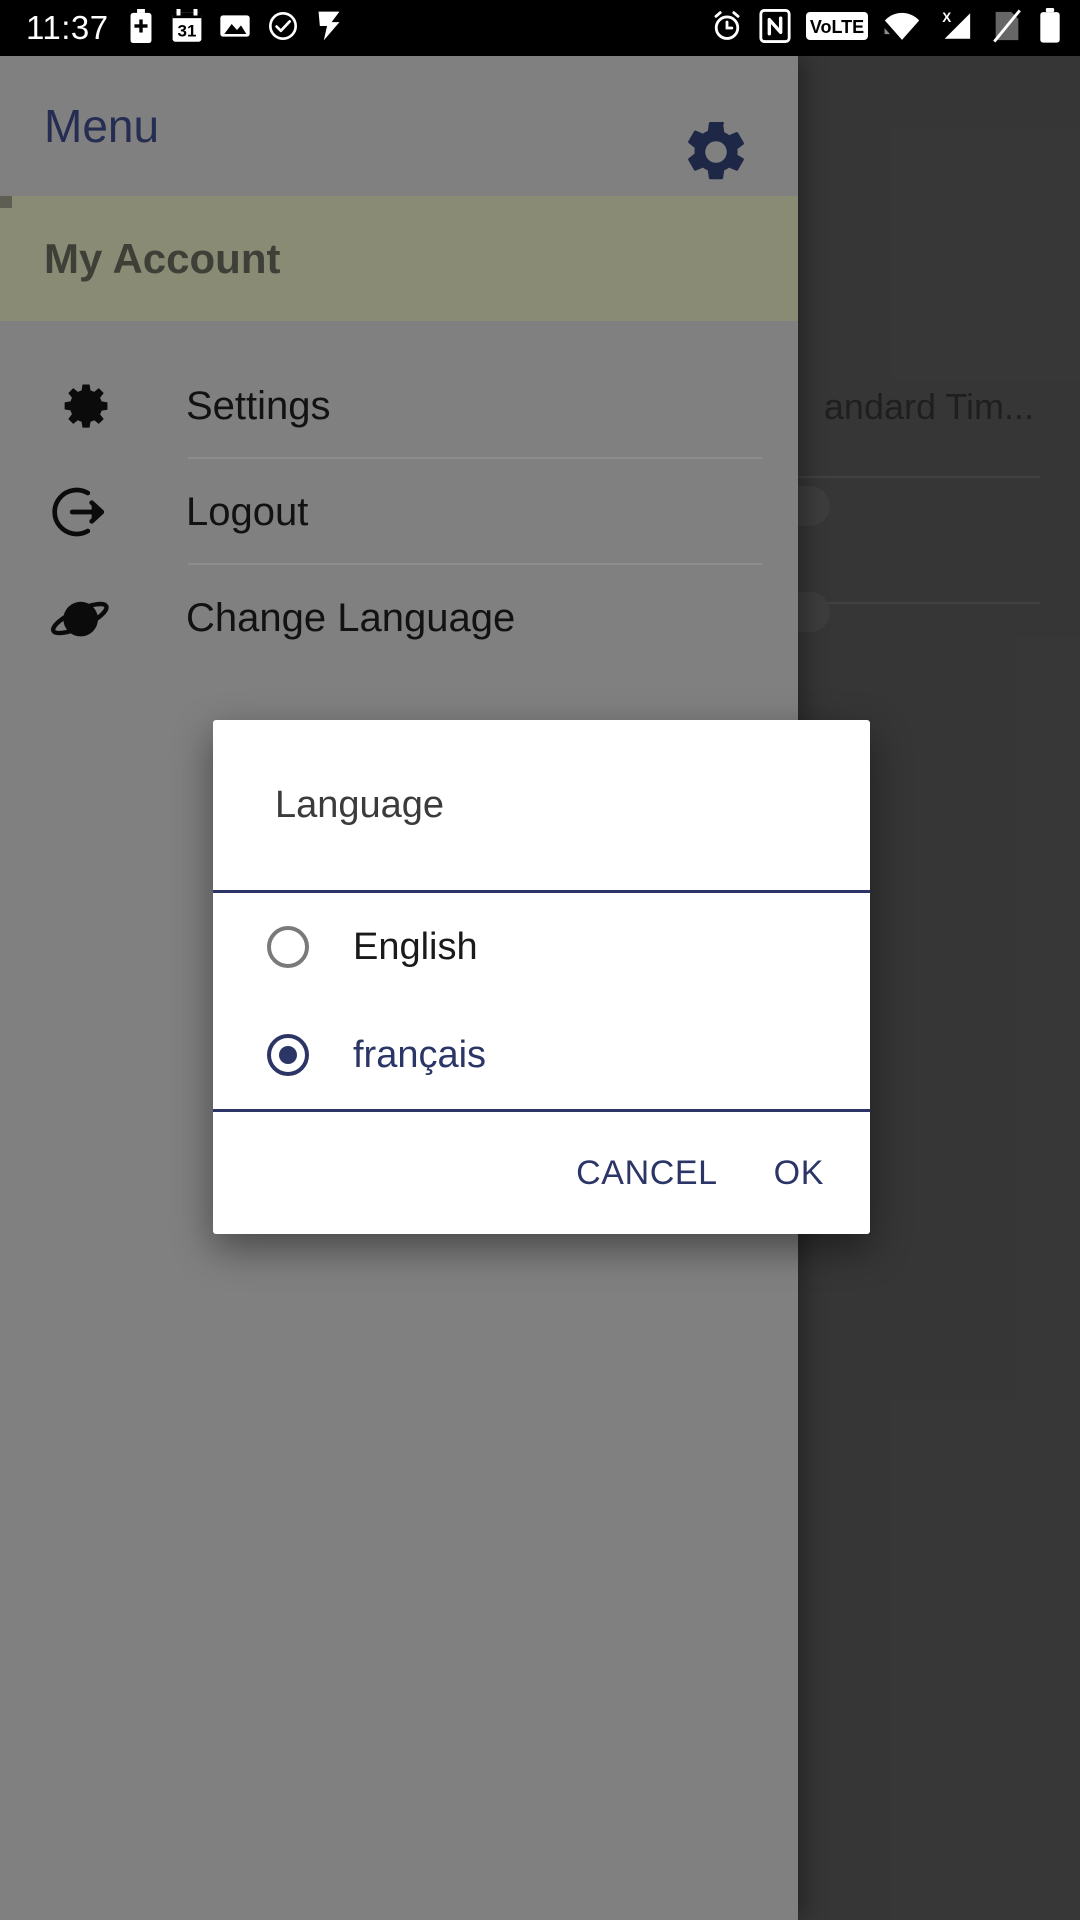 This screenshot has width=1080, height=1920. Describe the element at coordinates (956, 28) in the screenshot. I see `signal-no-service-icon: X` at that location.